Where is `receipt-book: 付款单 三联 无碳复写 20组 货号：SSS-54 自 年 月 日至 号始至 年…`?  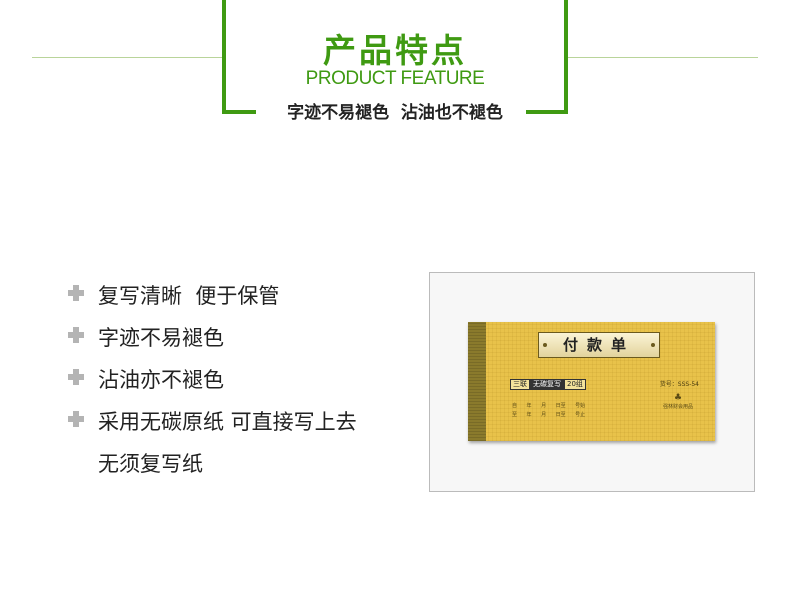 receipt-book: 付款单 三联 无碳复写 20组 货号：SSS-54 自 年 月 日至 号始至 年… is located at coordinates (591, 381).